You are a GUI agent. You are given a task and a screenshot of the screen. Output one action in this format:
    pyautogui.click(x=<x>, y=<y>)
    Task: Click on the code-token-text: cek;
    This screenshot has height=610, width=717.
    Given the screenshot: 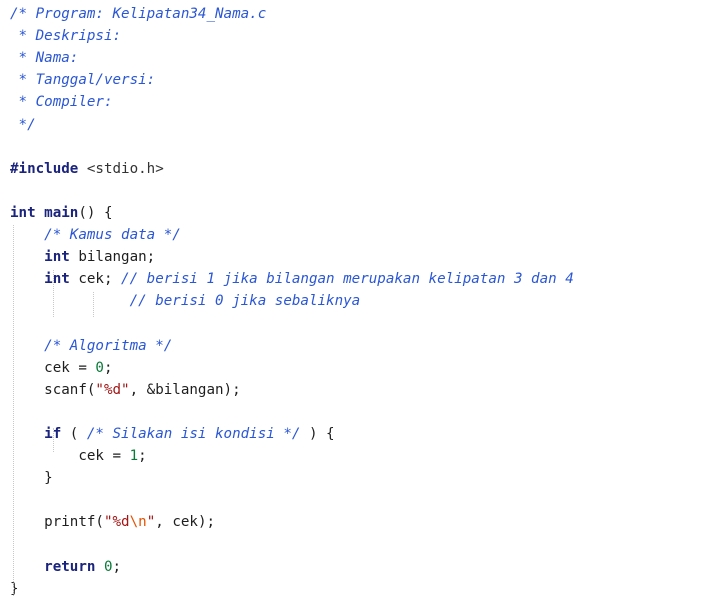 What is the action you would take?
    pyautogui.click(x=95, y=279)
    